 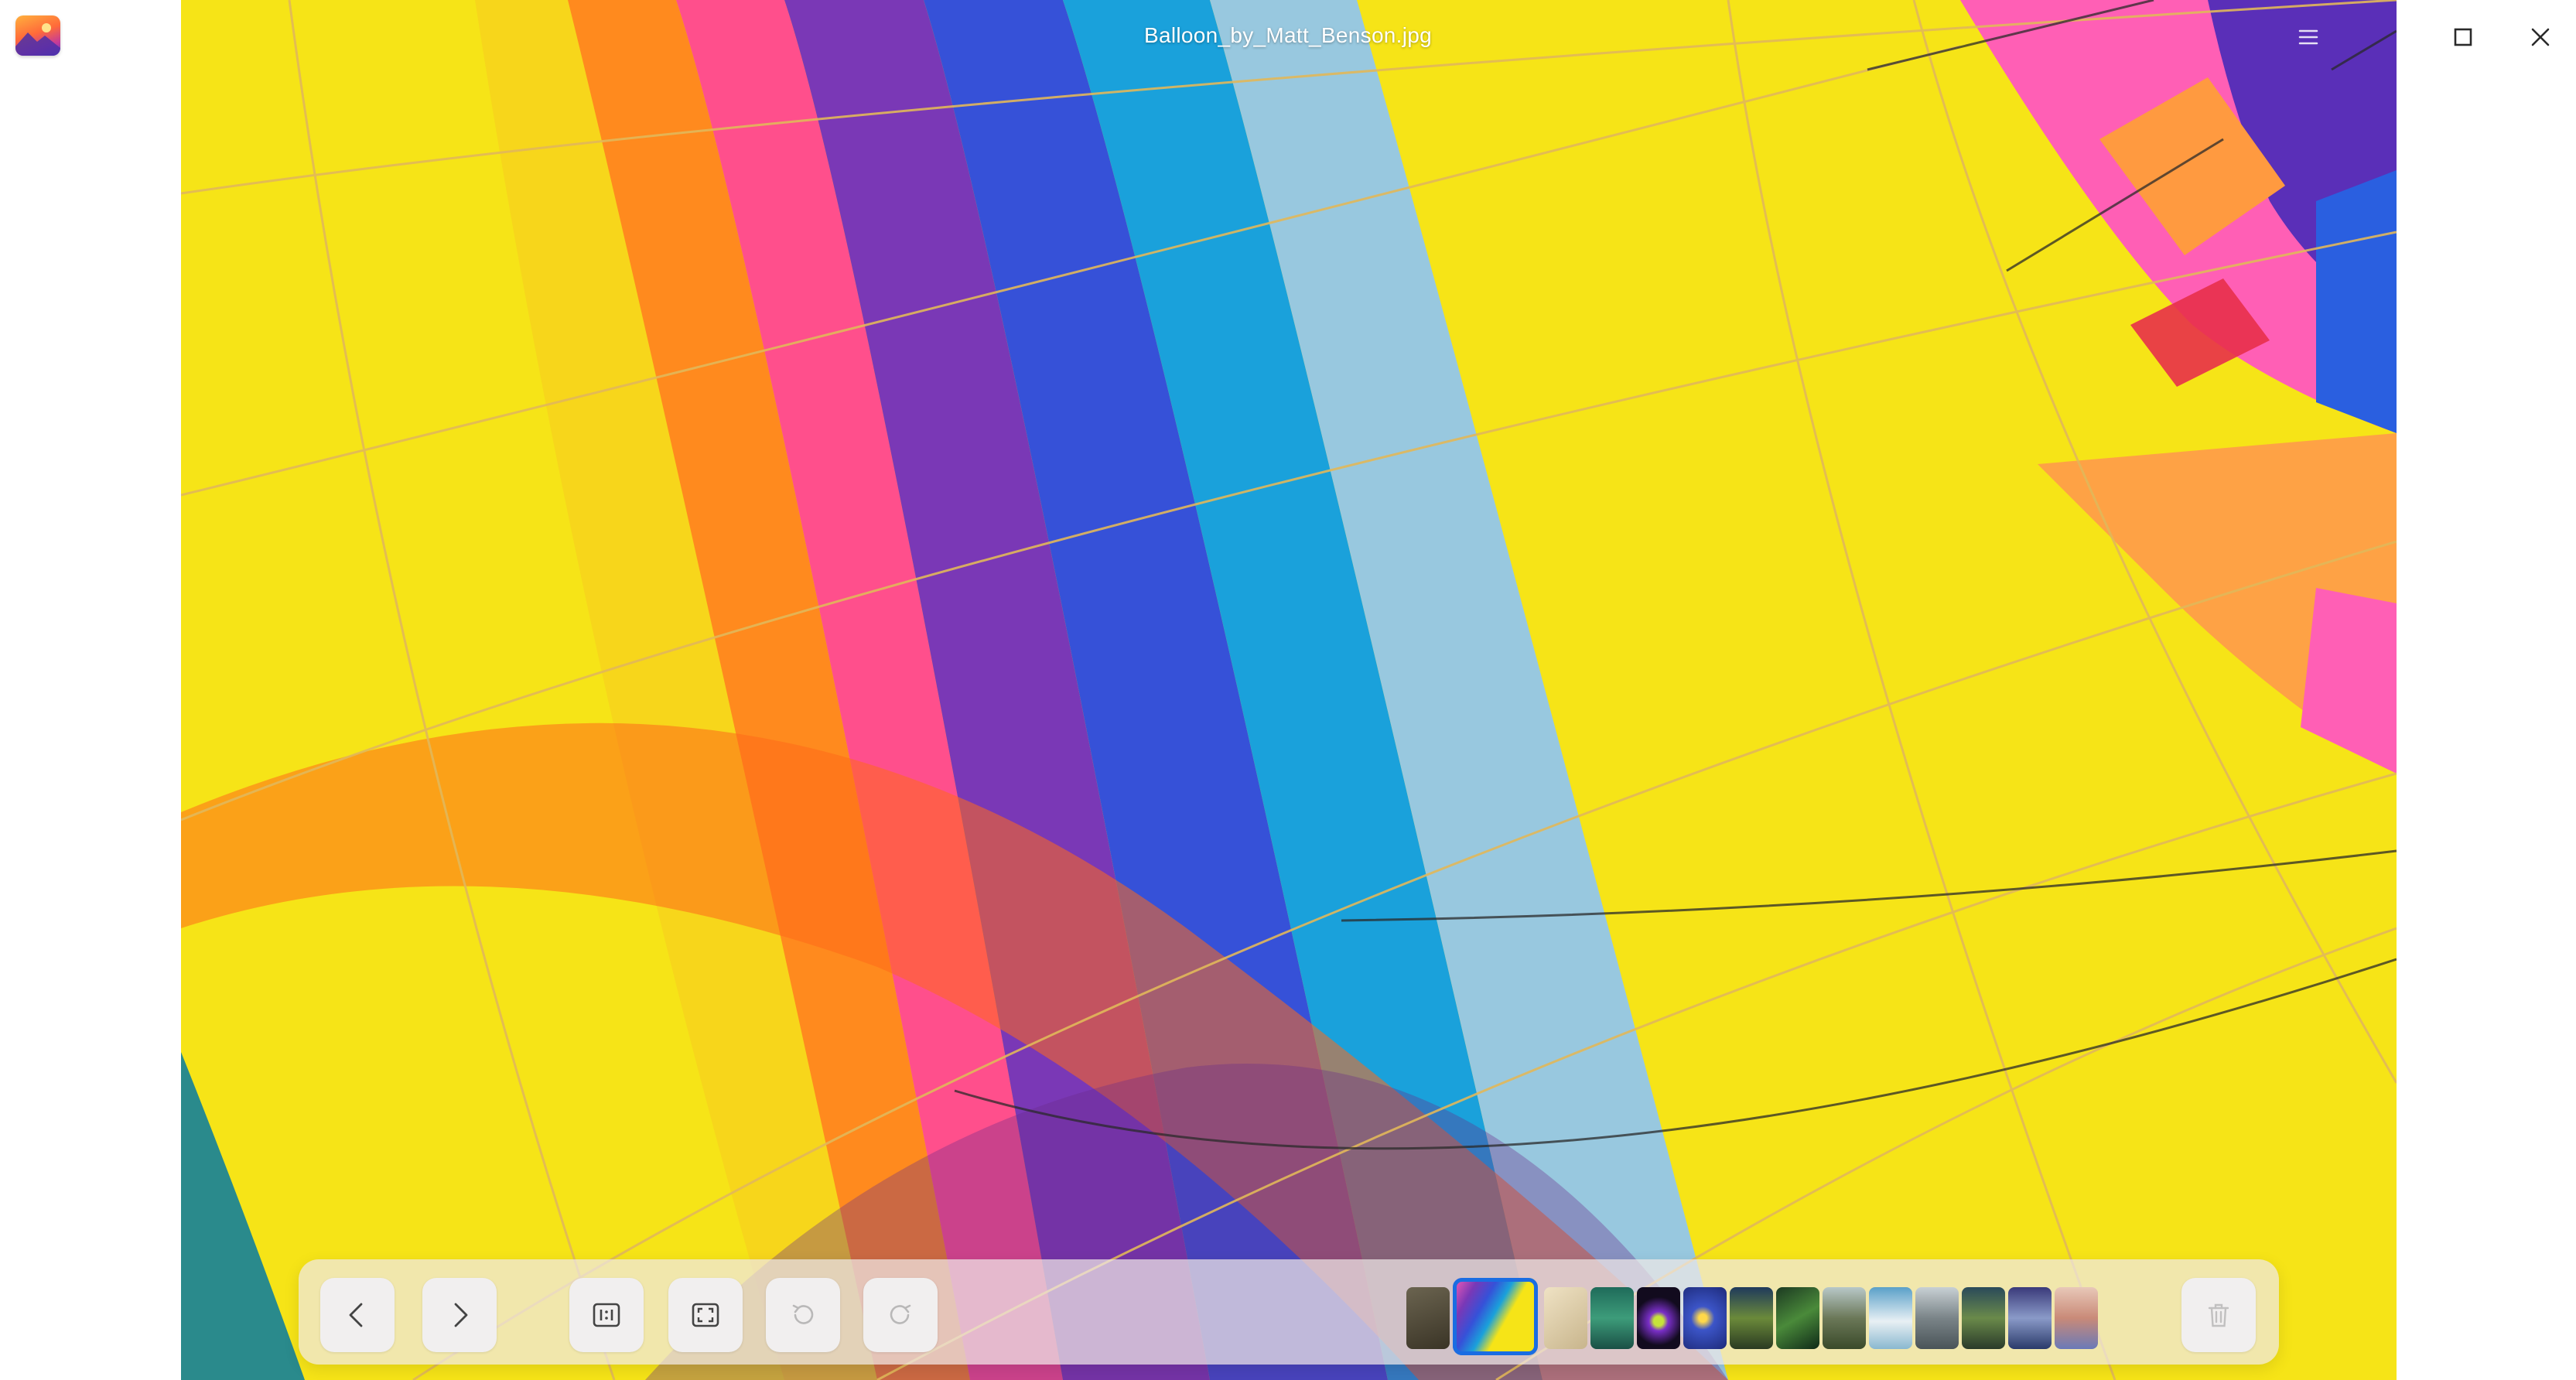 I want to click on thumbnail-strip, so click(x=1909, y=1316).